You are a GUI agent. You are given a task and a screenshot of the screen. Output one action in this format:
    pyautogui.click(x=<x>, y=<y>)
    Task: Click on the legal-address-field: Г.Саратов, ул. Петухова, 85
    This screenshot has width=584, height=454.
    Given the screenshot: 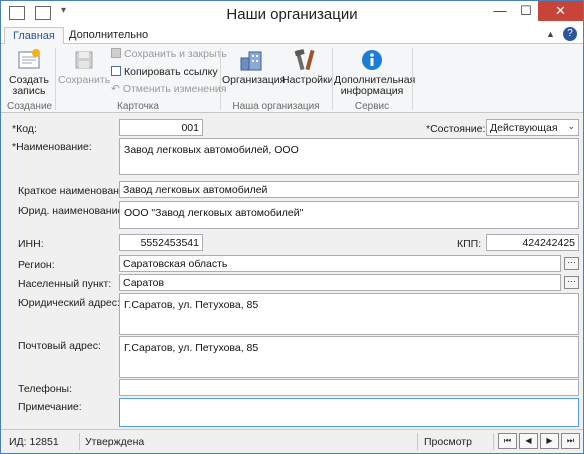 What is the action you would take?
    pyautogui.click(x=349, y=314)
    